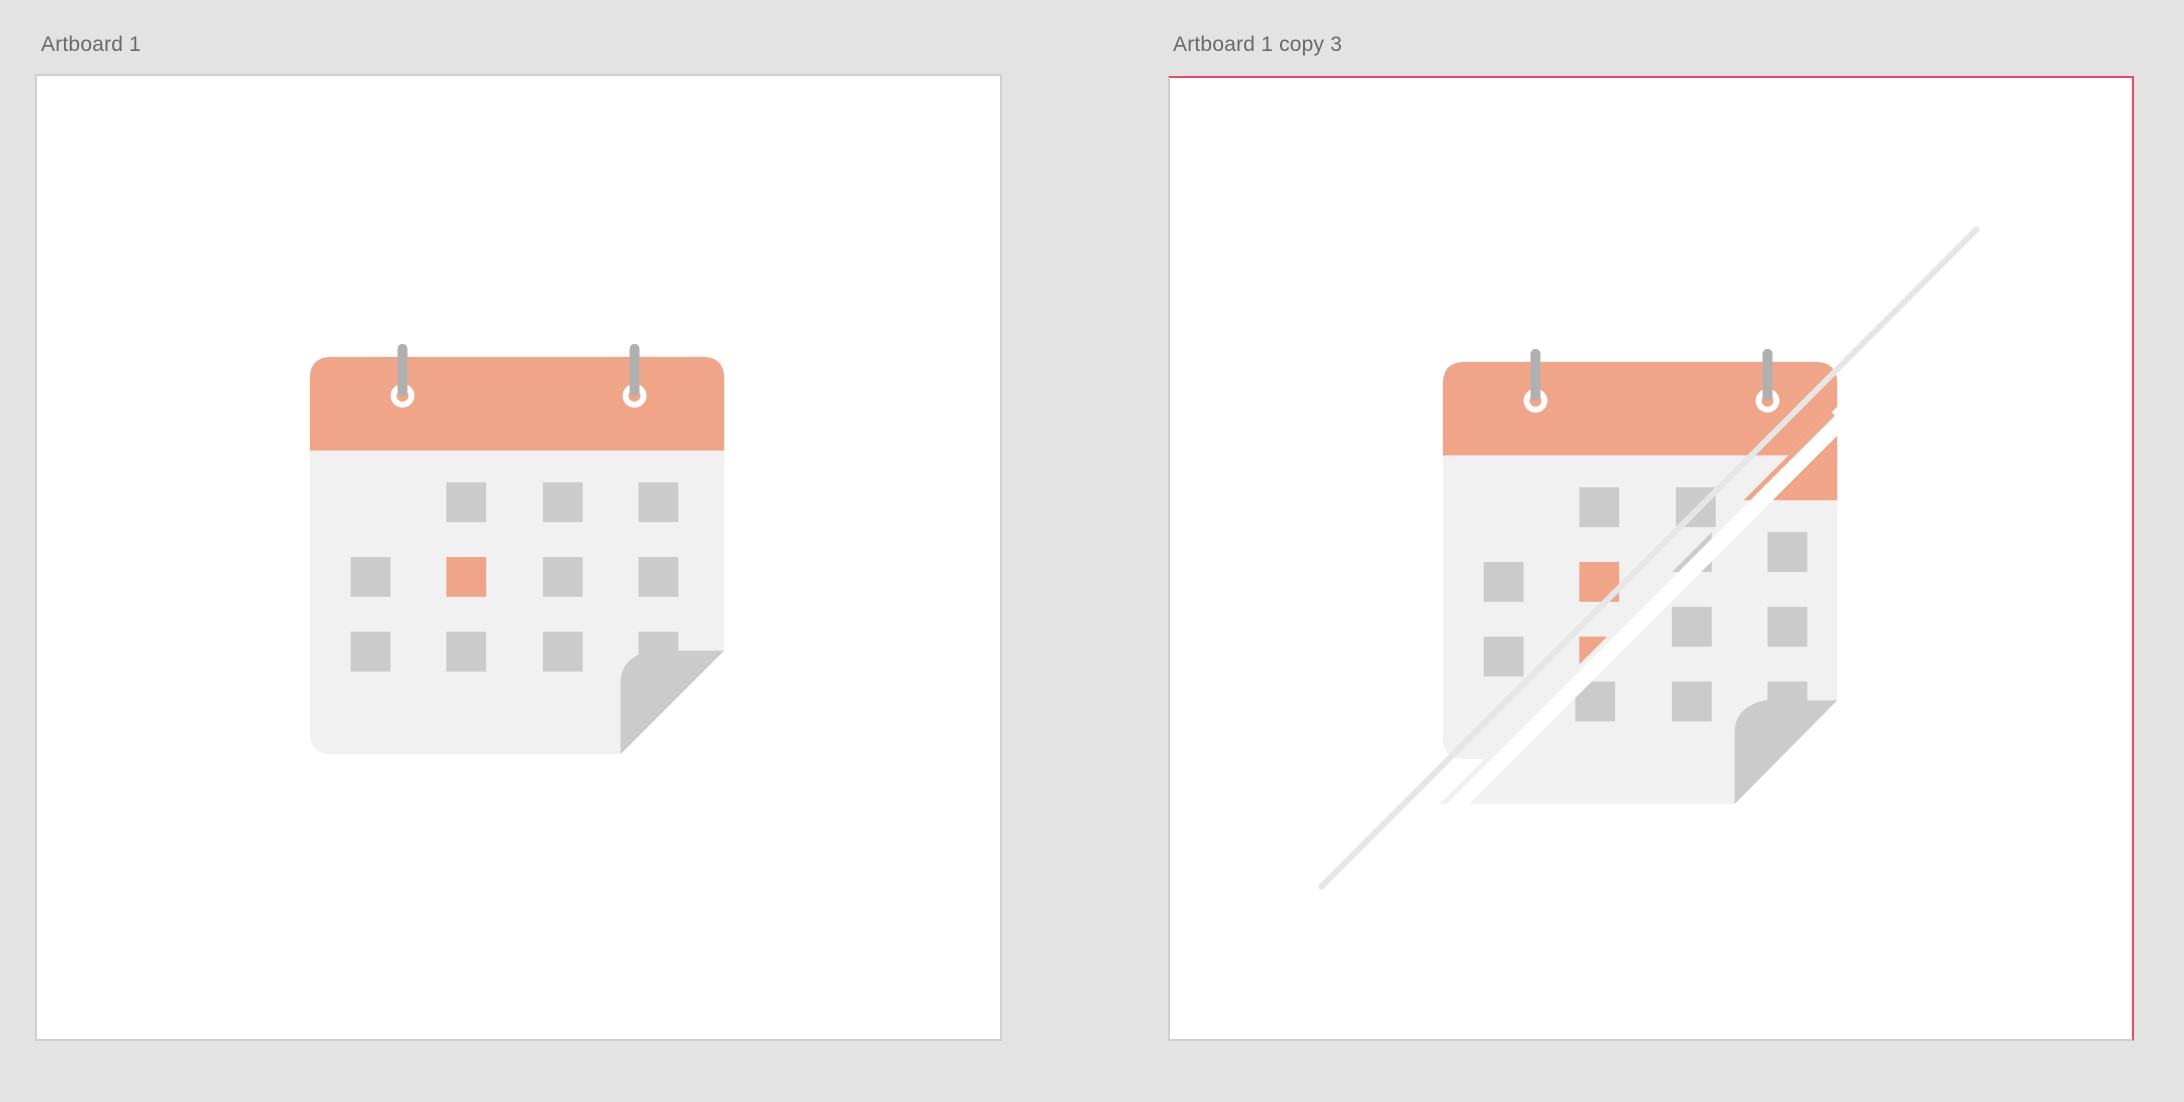 Image resolution: width=2184 pixels, height=1102 pixels. Describe the element at coordinates (91, 45) in the screenshot. I see `artboard-label: Artboard 1` at that location.